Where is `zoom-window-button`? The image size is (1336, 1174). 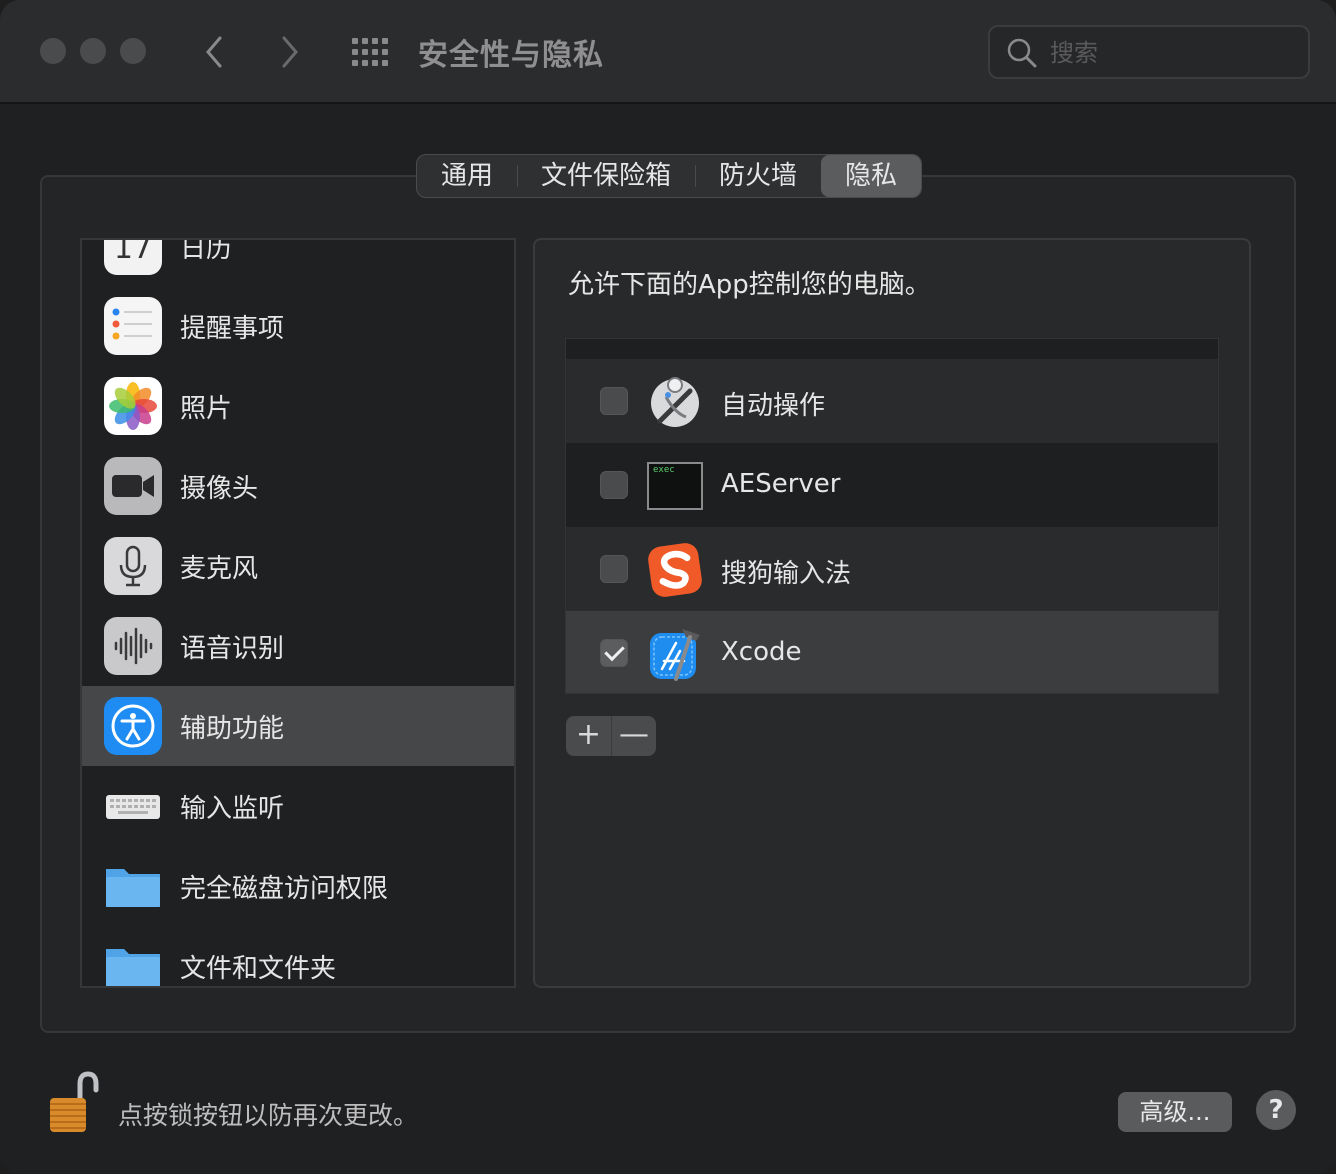
zoom-window-button is located at coordinates (133, 51).